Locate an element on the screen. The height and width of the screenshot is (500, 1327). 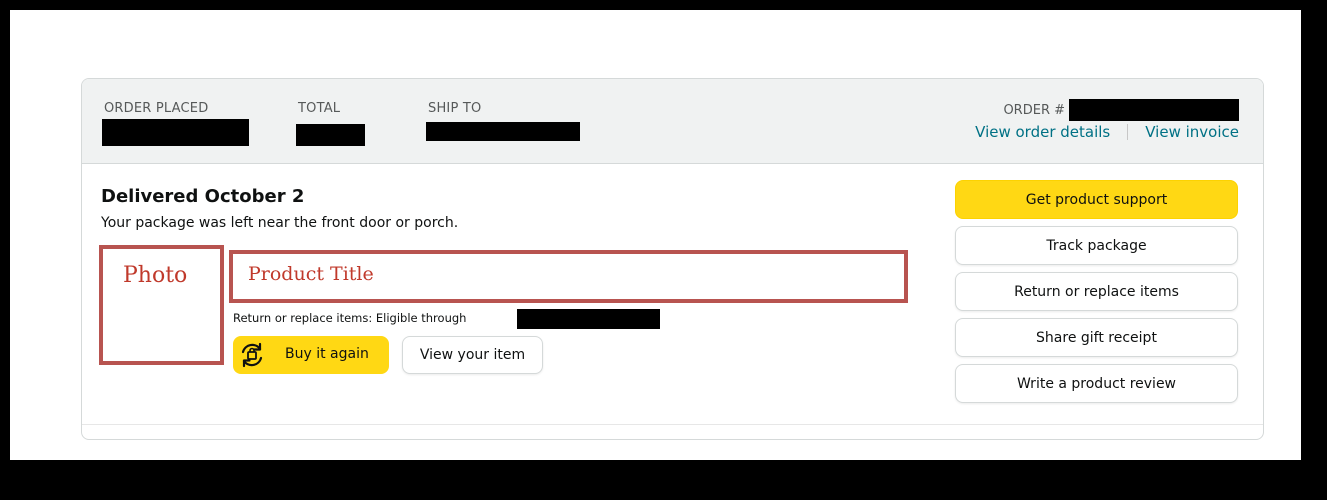
order-placed-label: ORDER PLACED is located at coordinates (156, 108).